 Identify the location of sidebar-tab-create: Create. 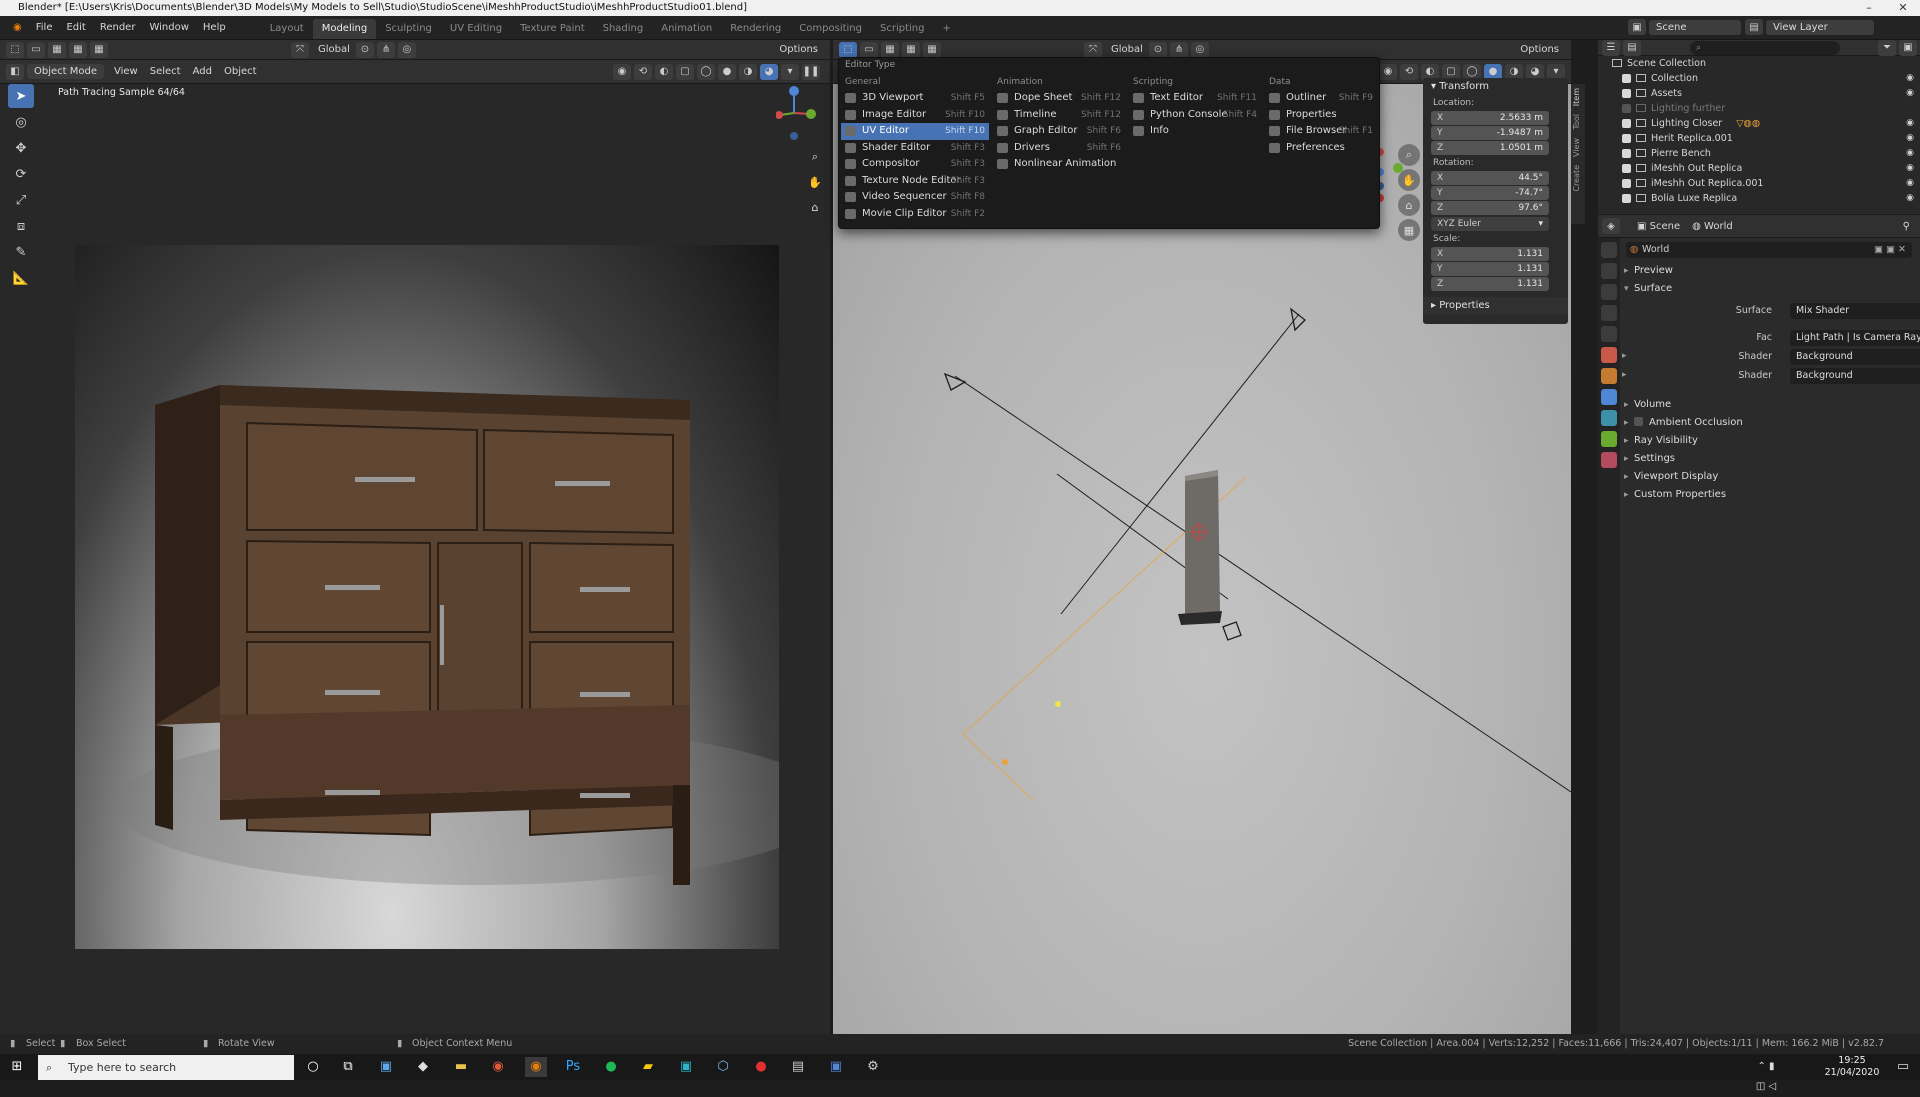
(1576, 178).